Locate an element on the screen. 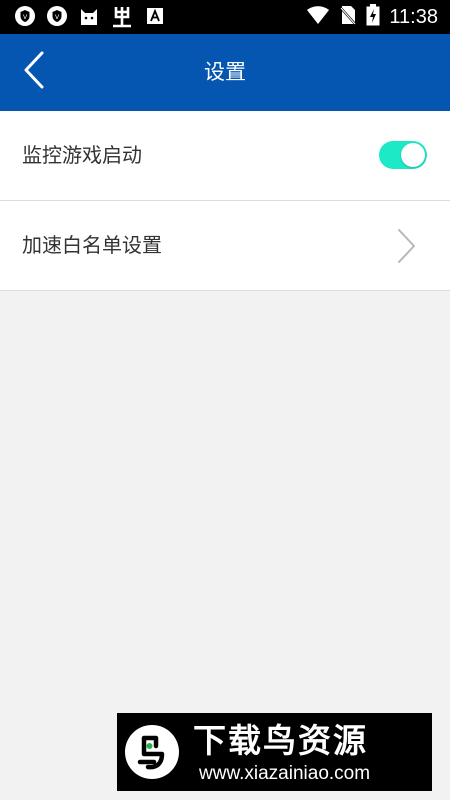  status-bar-system: 11:38 is located at coordinates (372, 17).